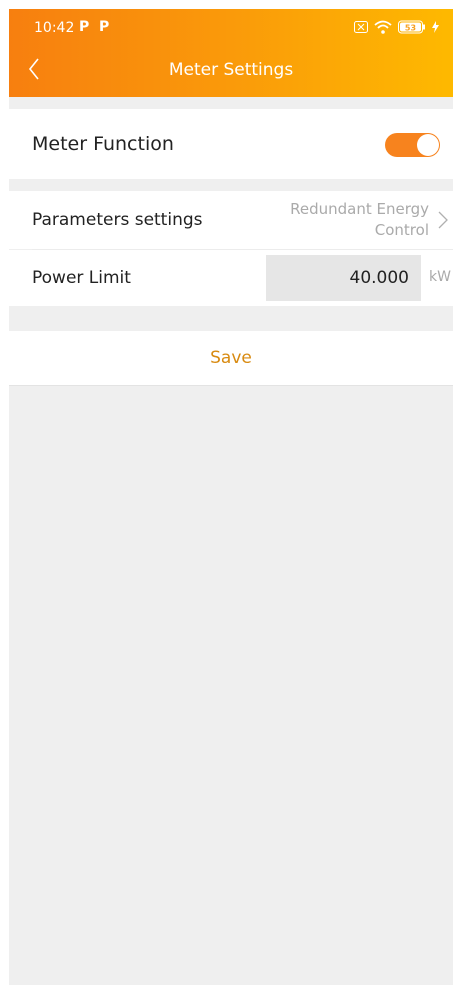  Describe the element at coordinates (81, 278) in the screenshot. I see `power-limit-label: Power Limit` at that location.